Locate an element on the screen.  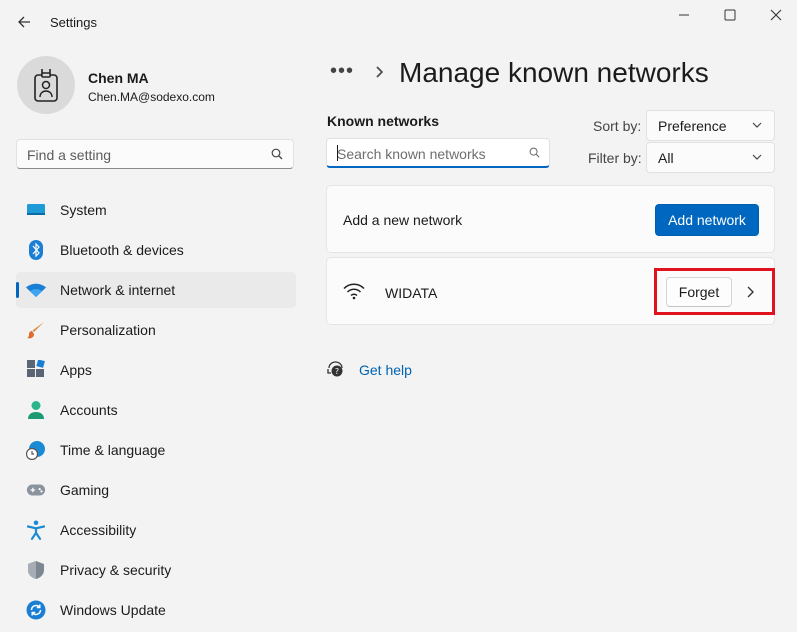
badge-person-icon is located at coordinates (46, 85).